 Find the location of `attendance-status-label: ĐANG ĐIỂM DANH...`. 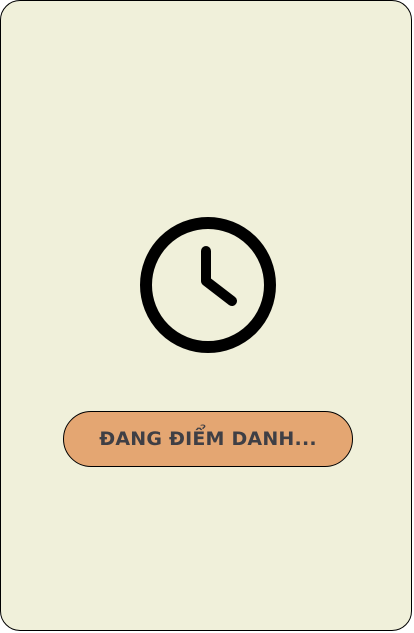

attendance-status-label: ĐANG ĐIỂM DANH... is located at coordinates (208, 439).